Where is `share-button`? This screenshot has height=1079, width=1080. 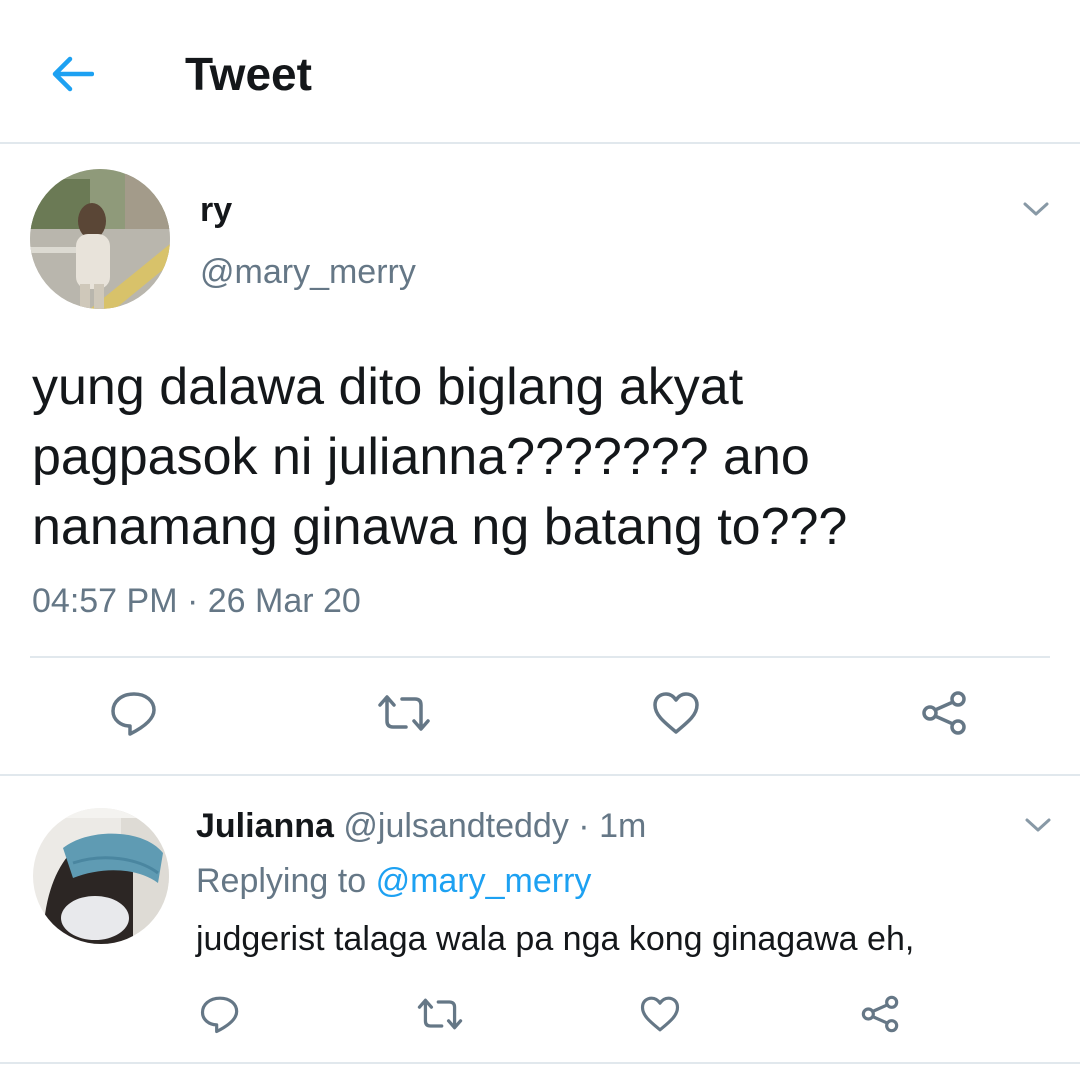
share-button is located at coordinates (944, 713).